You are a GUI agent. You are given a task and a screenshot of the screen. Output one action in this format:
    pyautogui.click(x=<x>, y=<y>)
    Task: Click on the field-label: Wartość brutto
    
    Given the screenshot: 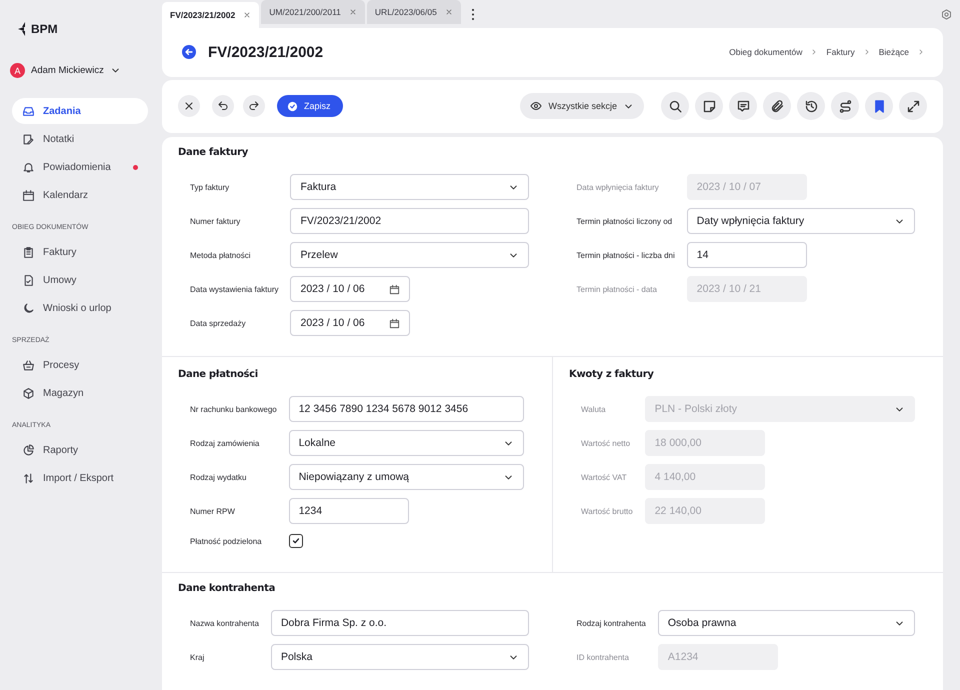 What is the action you would take?
    pyautogui.click(x=607, y=511)
    